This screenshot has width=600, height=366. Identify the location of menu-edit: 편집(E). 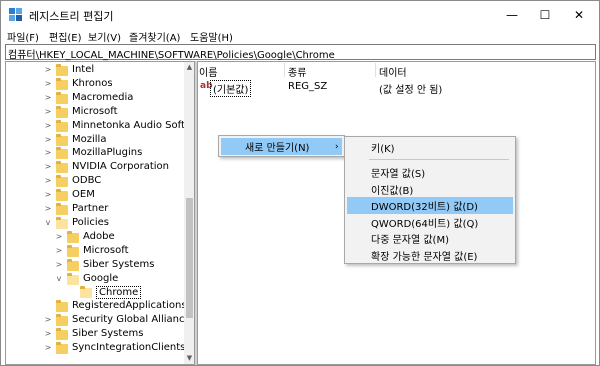
(65, 36).